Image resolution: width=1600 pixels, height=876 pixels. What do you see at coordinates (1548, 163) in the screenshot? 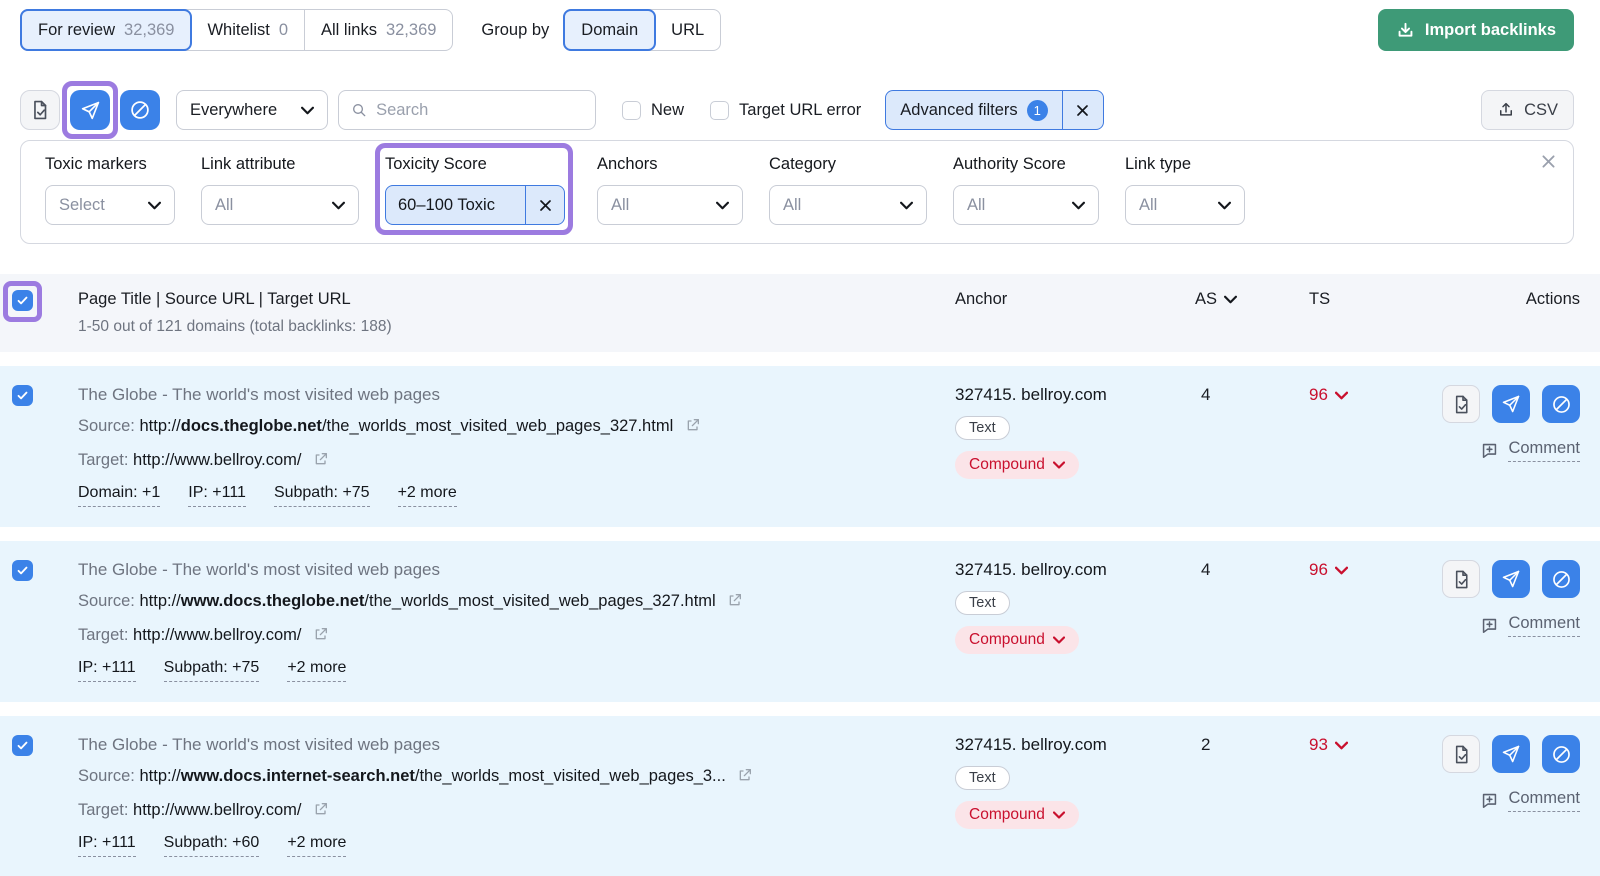
I see `close-filter-panel-button` at bounding box center [1548, 163].